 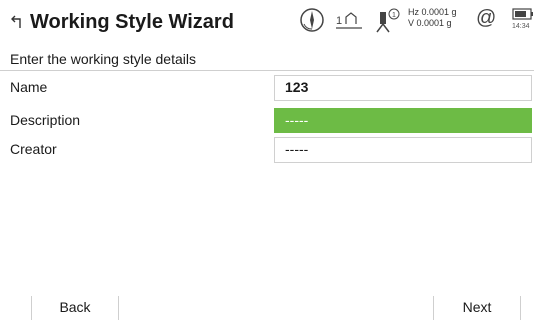 I want to click on tilt-sensor-icon: 1, so click(x=388, y=21).